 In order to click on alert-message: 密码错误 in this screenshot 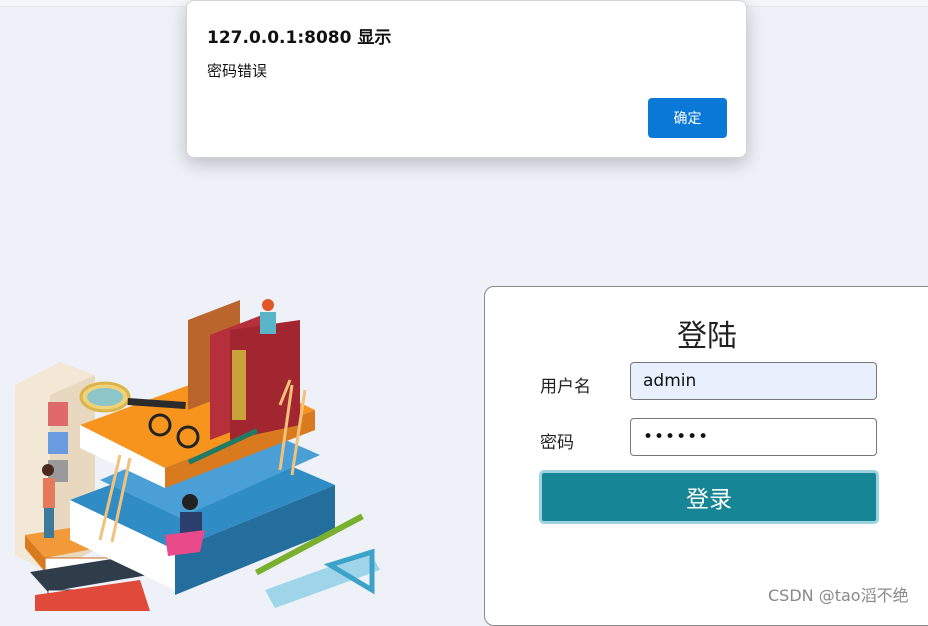, I will do `click(237, 71)`.